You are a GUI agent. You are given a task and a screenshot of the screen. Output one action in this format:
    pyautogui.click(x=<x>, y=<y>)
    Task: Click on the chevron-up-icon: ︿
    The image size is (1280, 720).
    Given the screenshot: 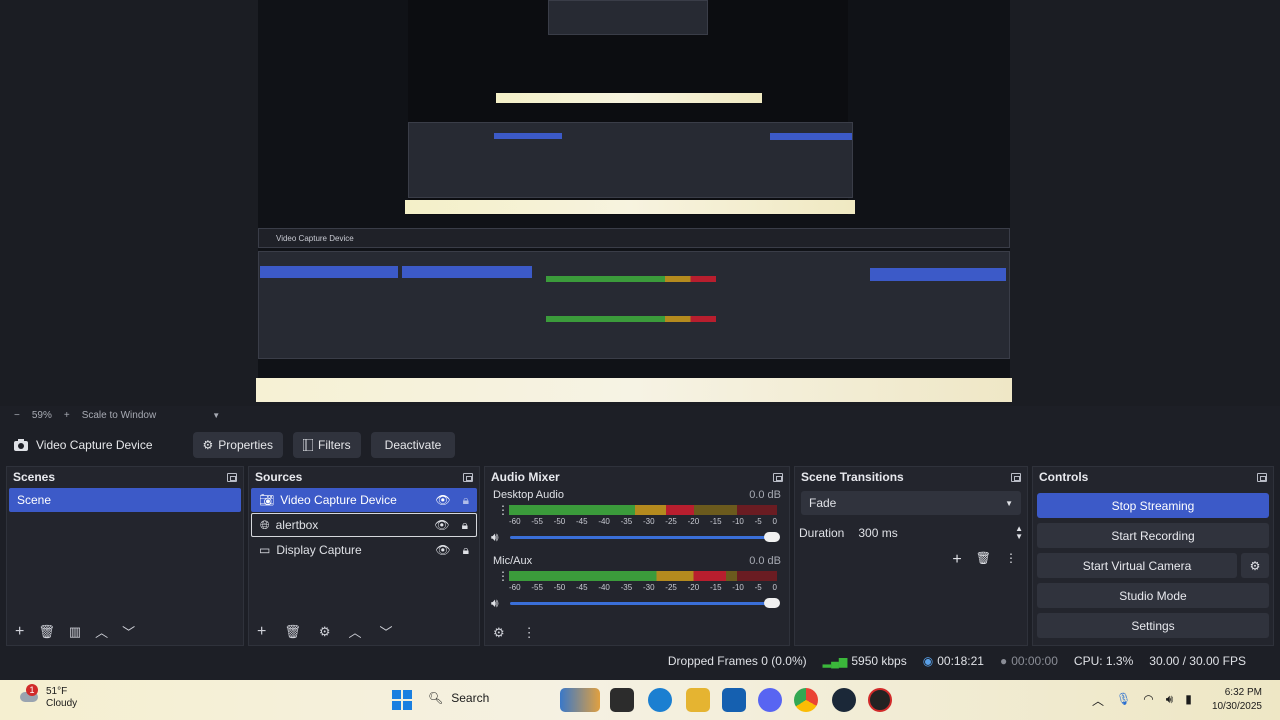 What is the action you would take?
    pyautogui.click(x=1098, y=700)
    